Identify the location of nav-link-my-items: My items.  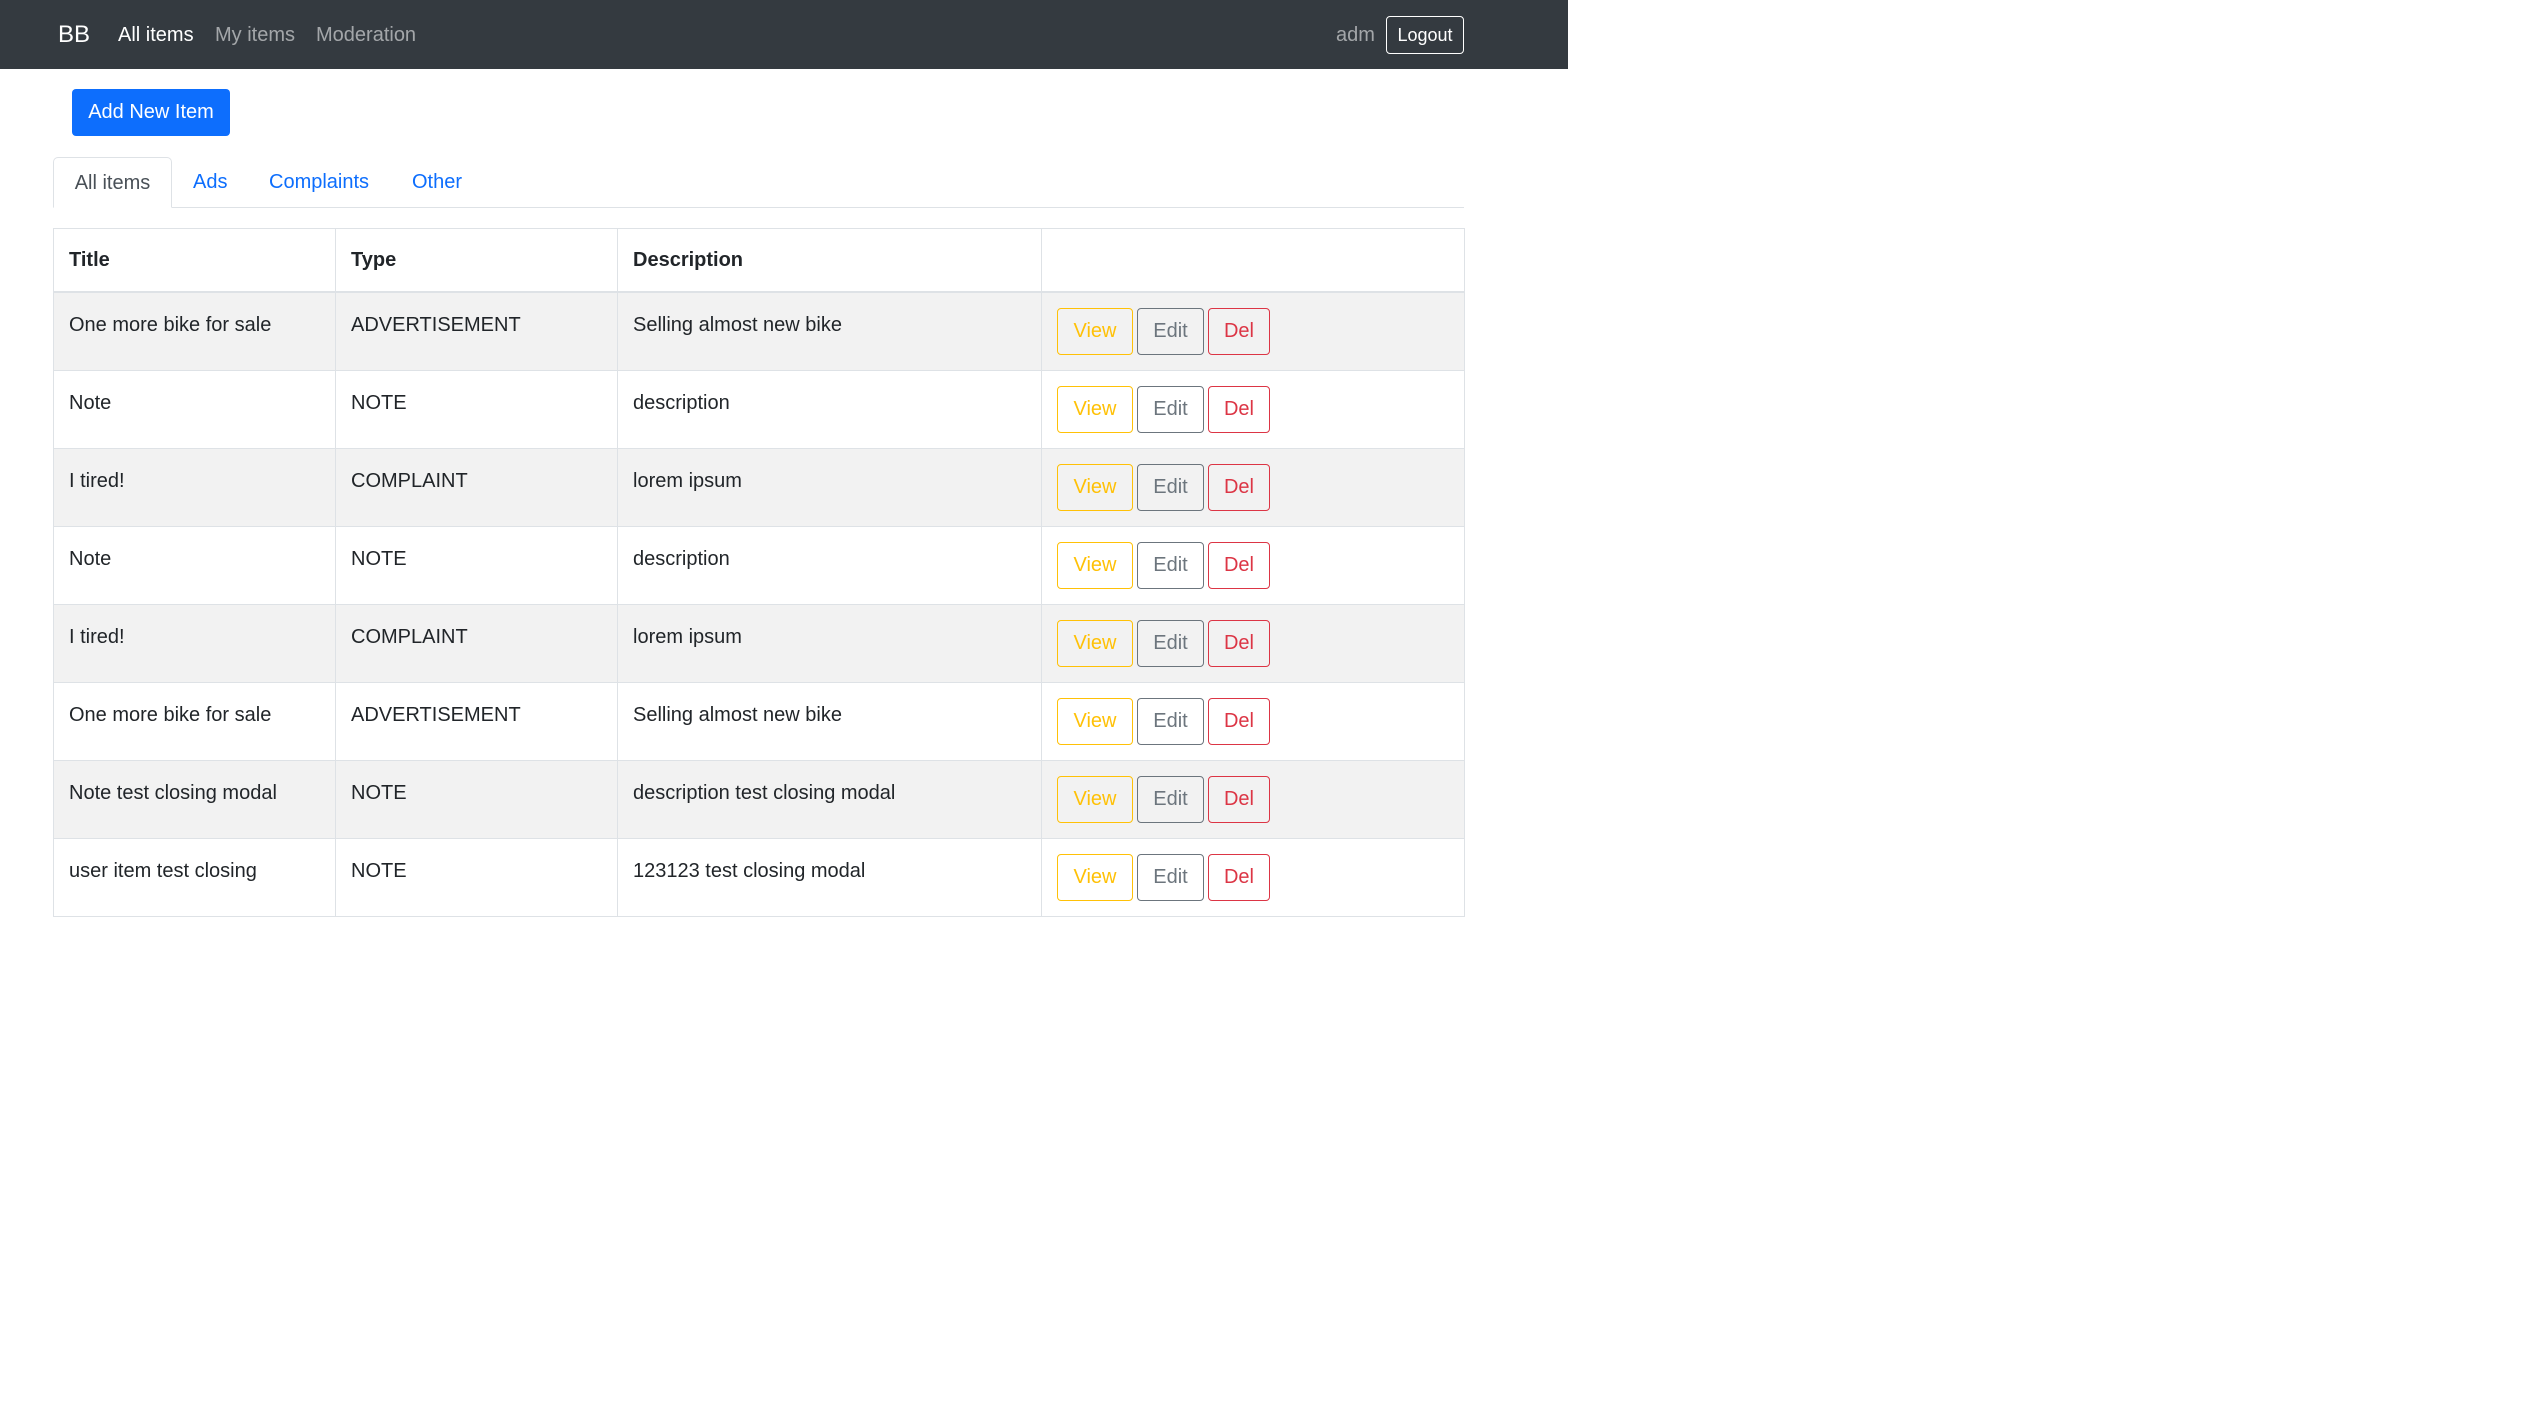
(255, 35).